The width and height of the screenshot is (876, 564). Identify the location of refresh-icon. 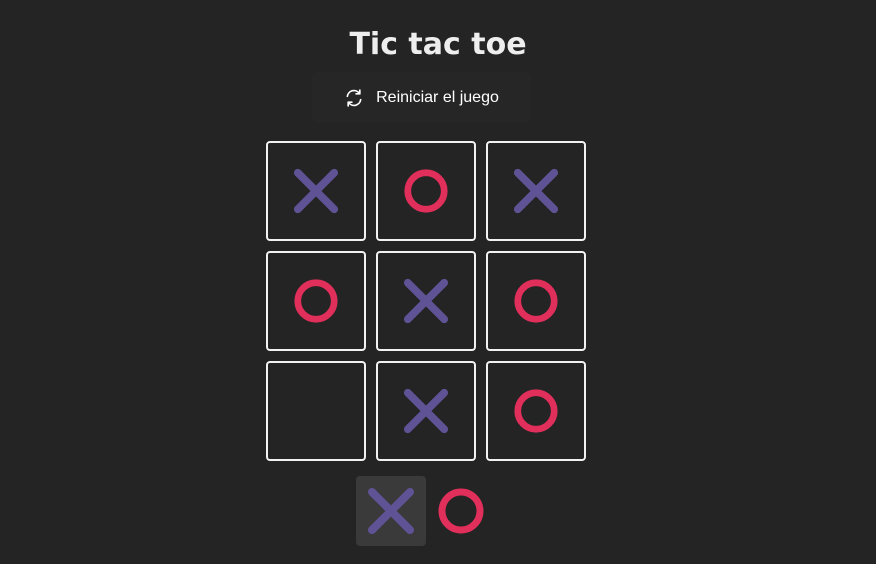
(354, 98).